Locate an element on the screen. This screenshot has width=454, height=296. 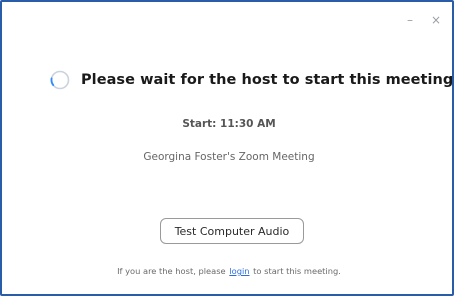
login-link: login is located at coordinates (239, 271).